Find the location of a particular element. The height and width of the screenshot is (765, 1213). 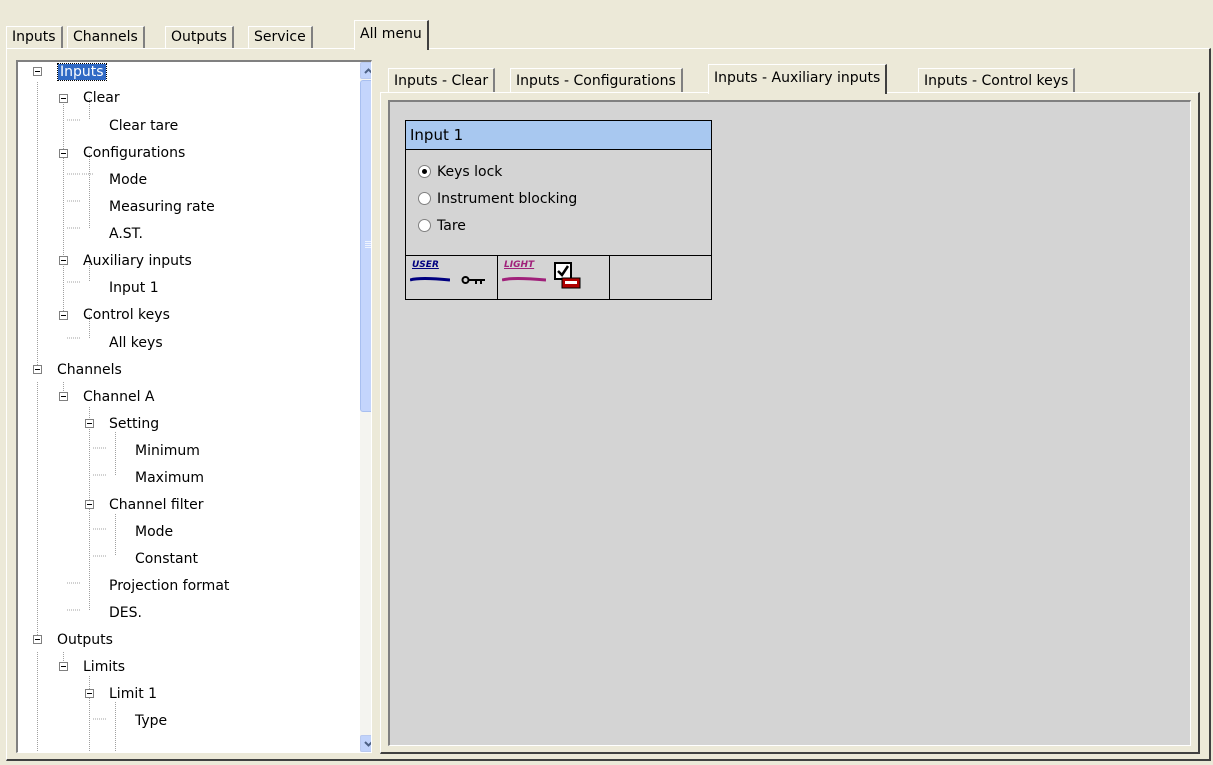

light-underline-icon is located at coordinates (524, 279).